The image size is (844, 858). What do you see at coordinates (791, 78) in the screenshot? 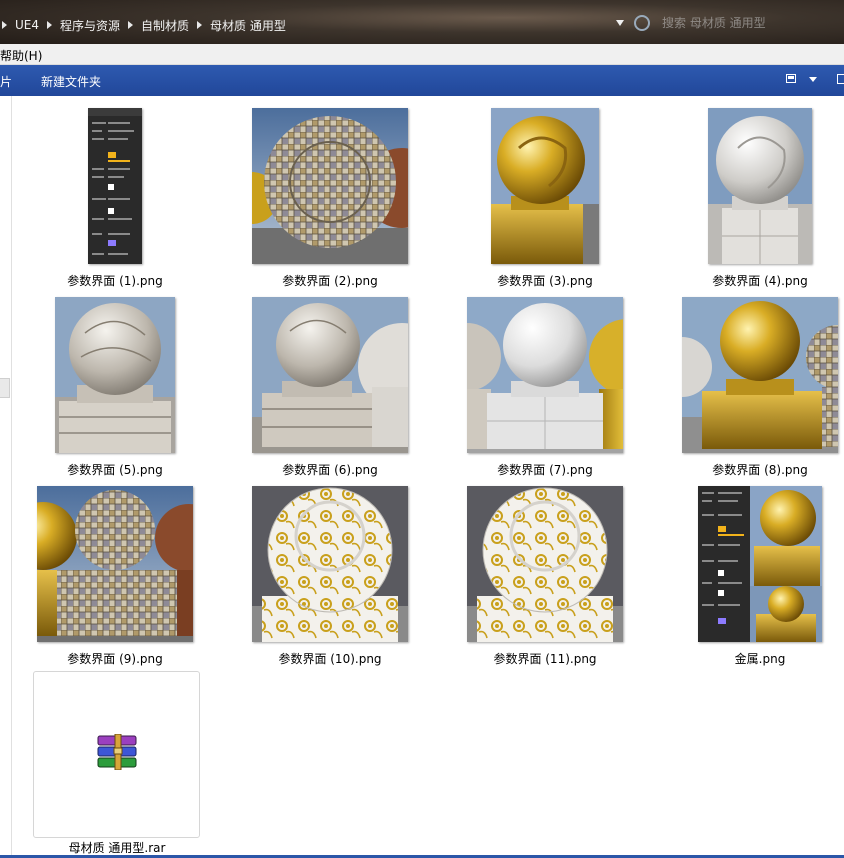
I see `change-view-icon` at bounding box center [791, 78].